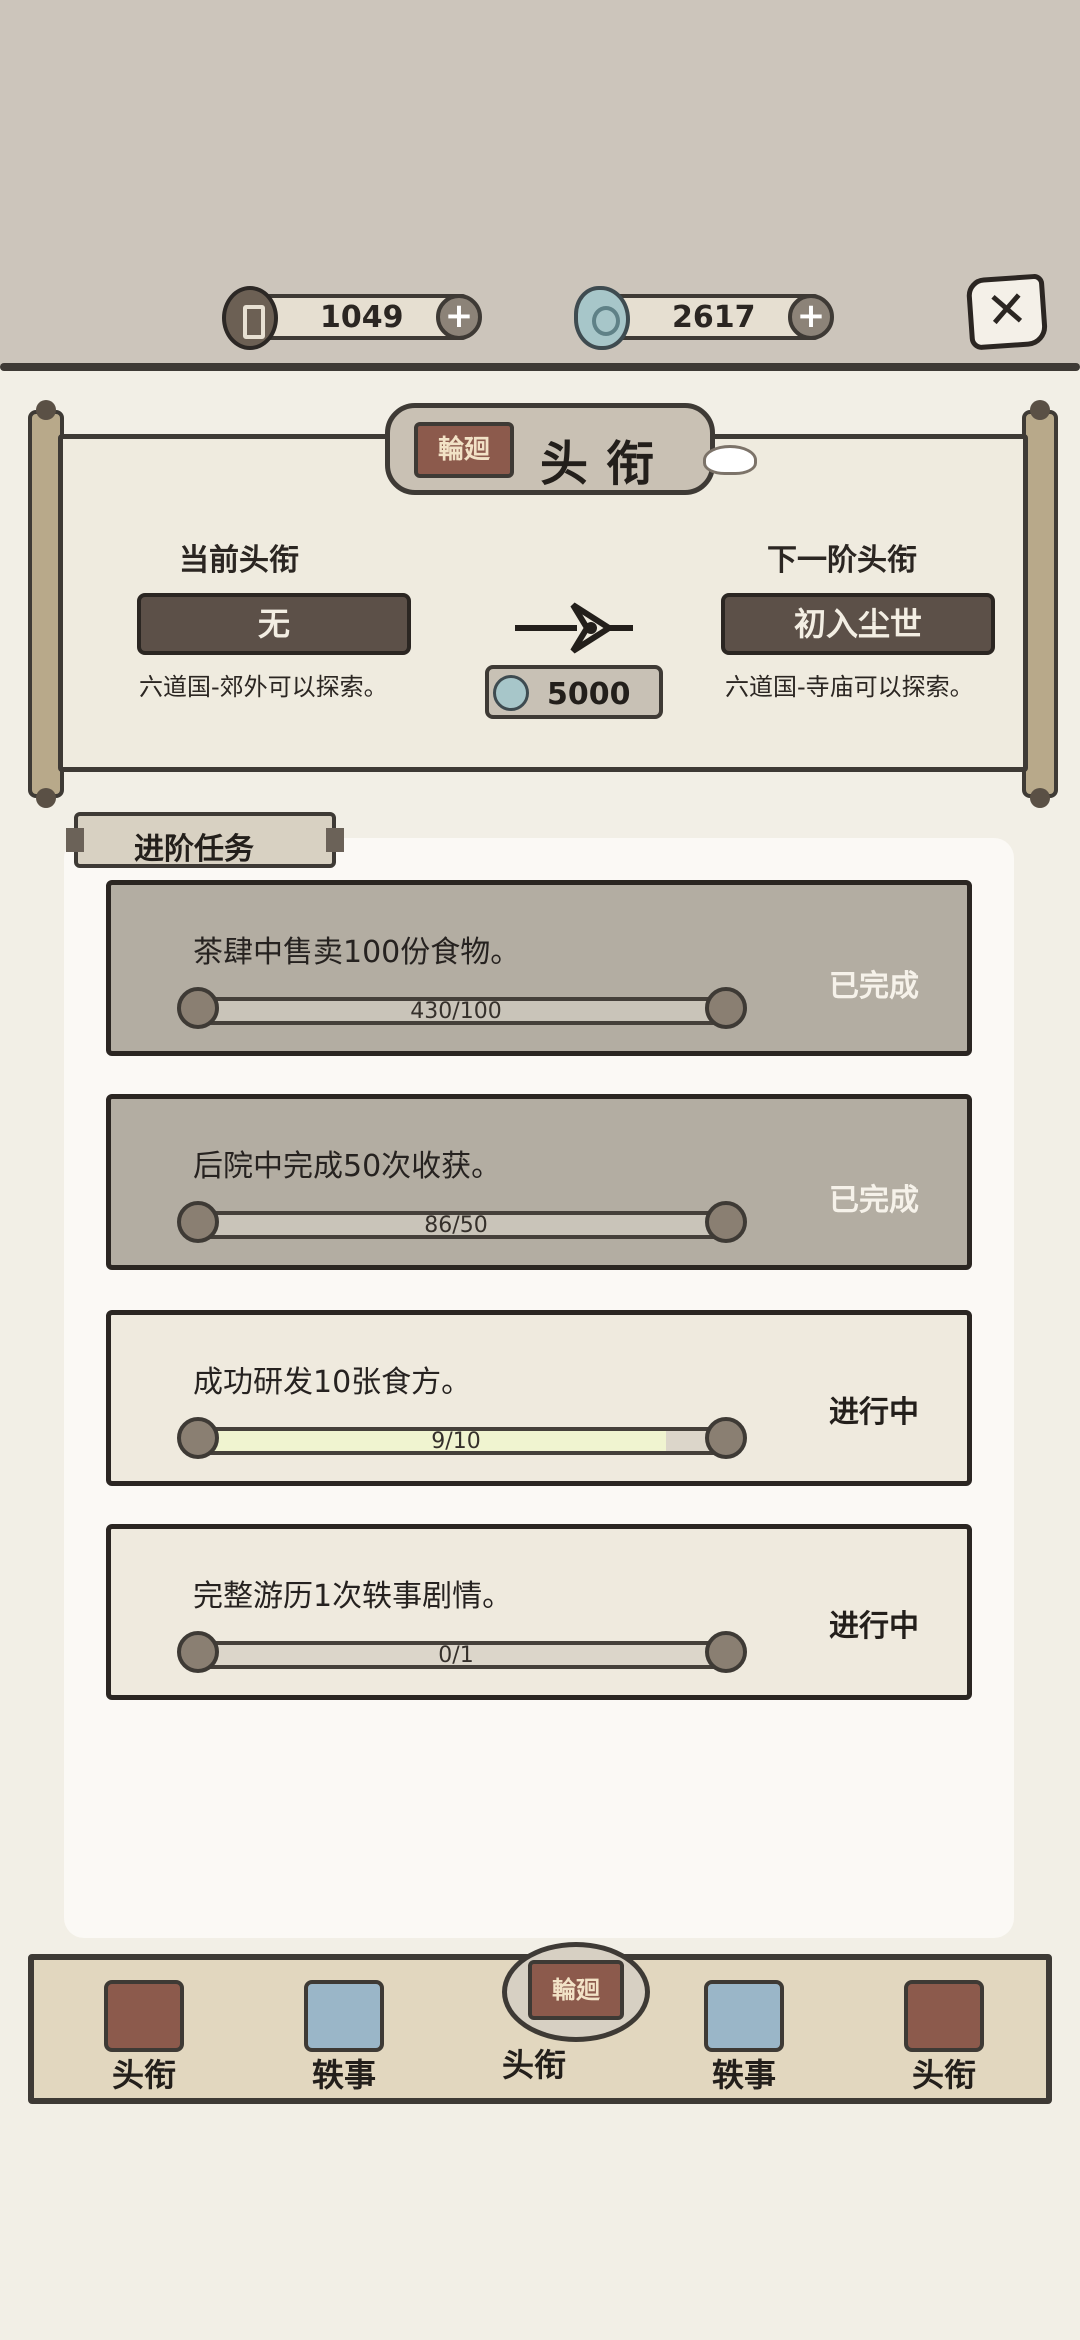  I want to click on upgrade-cost: 5000, so click(574, 692).